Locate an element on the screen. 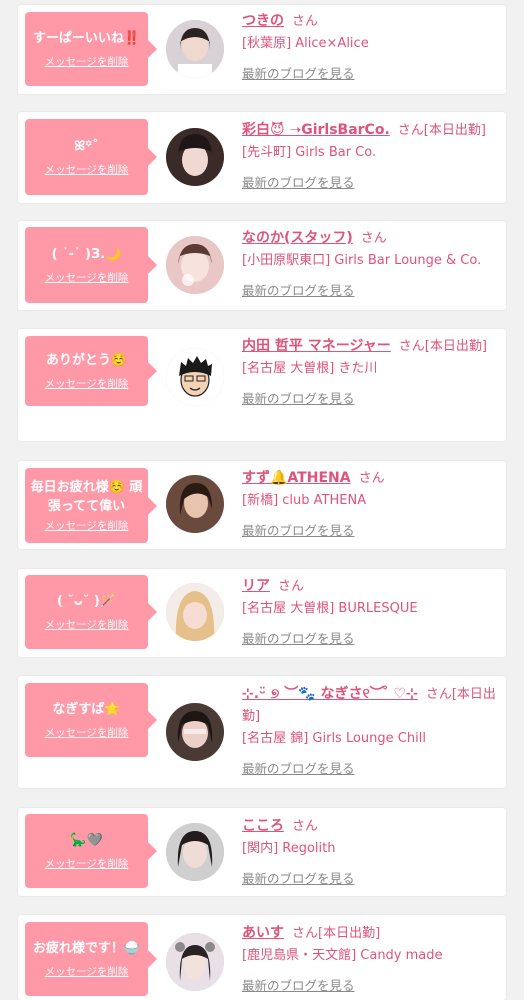 The image size is (524, 1000). message-text: ꕤ꙳˚ is located at coordinates (86, 146).